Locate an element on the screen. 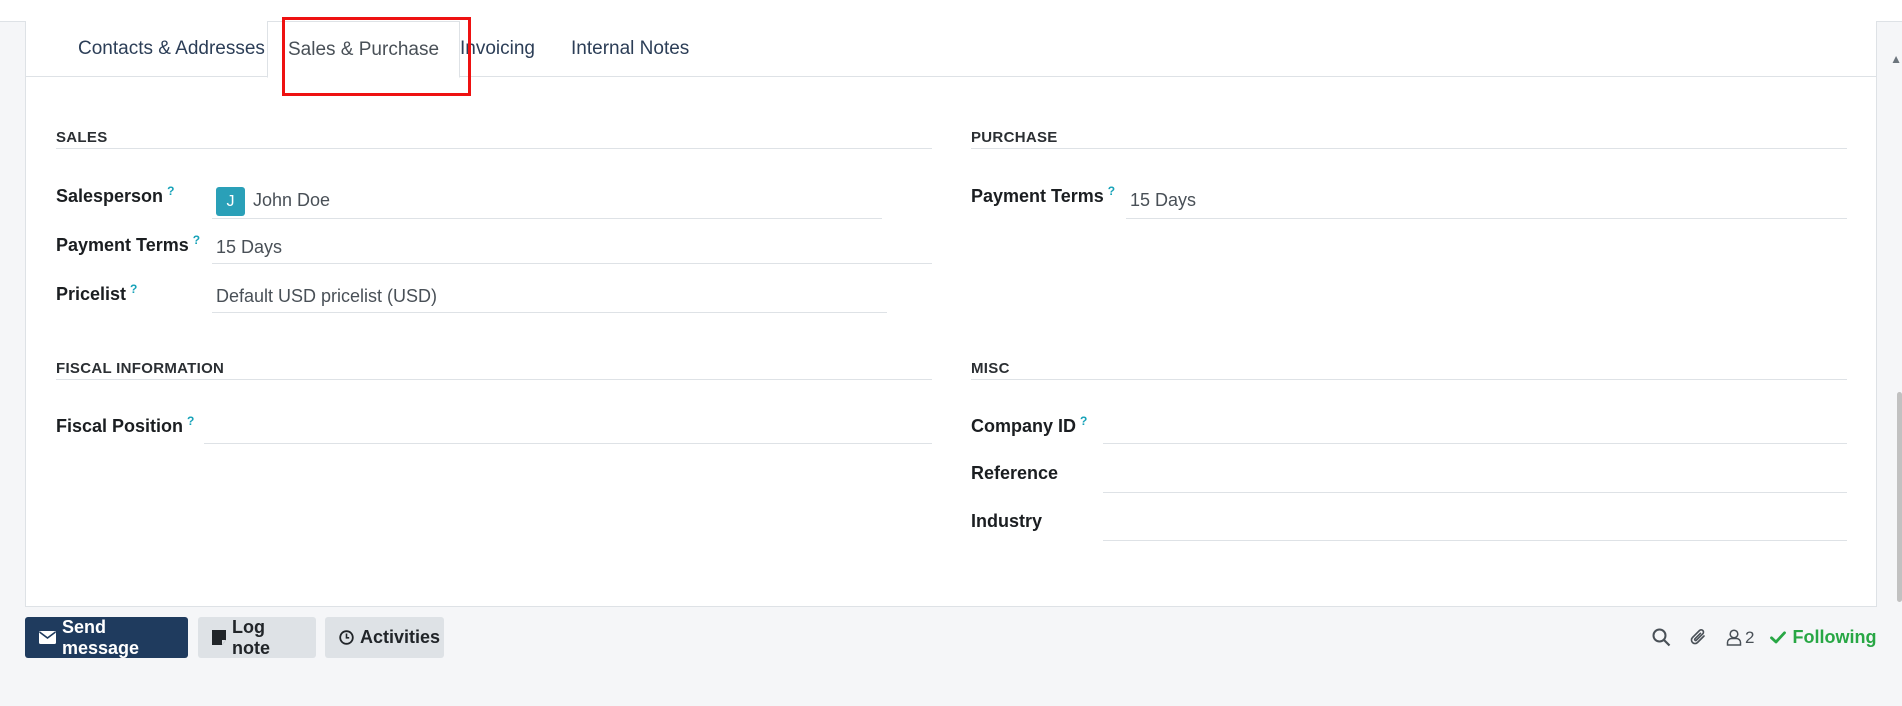 The height and width of the screenshot is (706, 1902). user-icon is located at coordinates (1734, 637).